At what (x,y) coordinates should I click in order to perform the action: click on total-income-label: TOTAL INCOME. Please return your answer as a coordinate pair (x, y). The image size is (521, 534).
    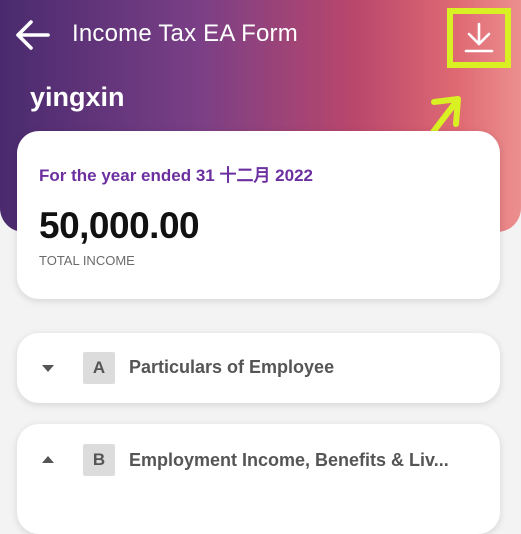
    Looking at the image, I should click on (87, 260).